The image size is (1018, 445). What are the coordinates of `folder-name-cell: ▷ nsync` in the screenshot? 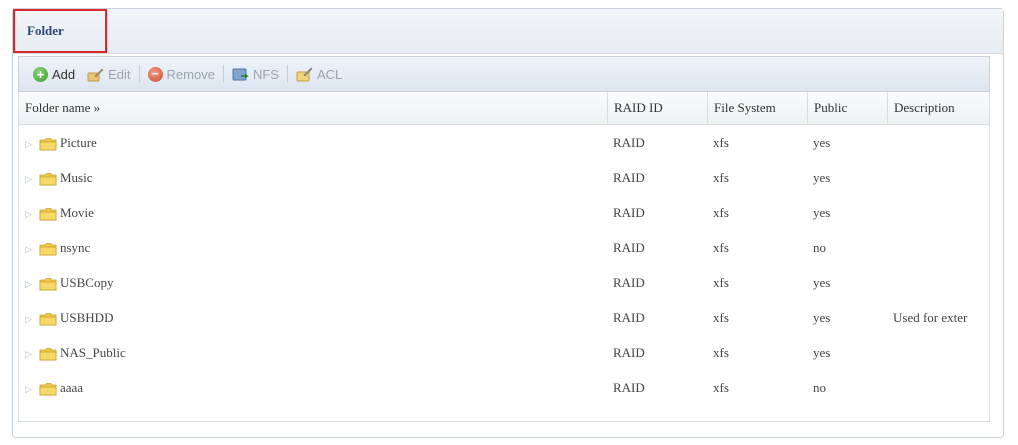 It's located at (313, 247).